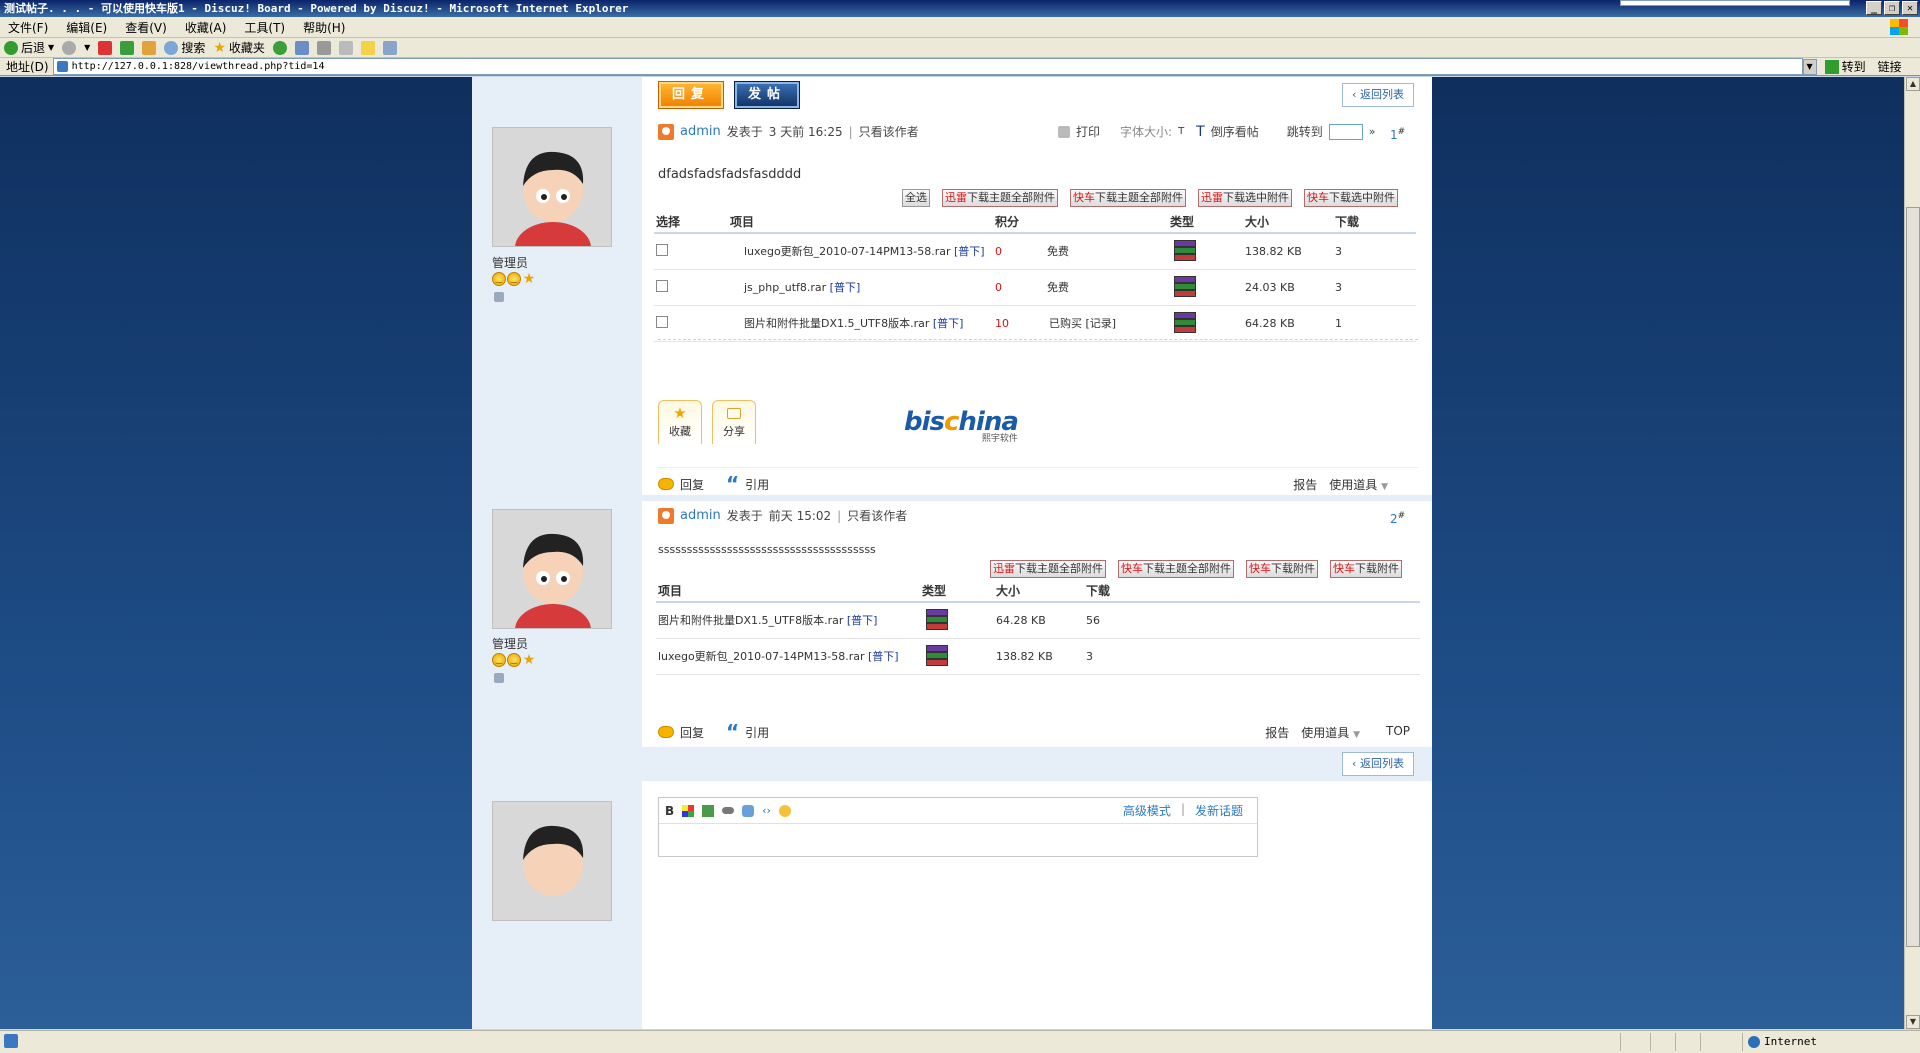 This screenshot has width=1920, height=1053. What do you see at coordinates (345, 47) in the screenshot?
I see `edit-icon` at bounding box center [345, 47].